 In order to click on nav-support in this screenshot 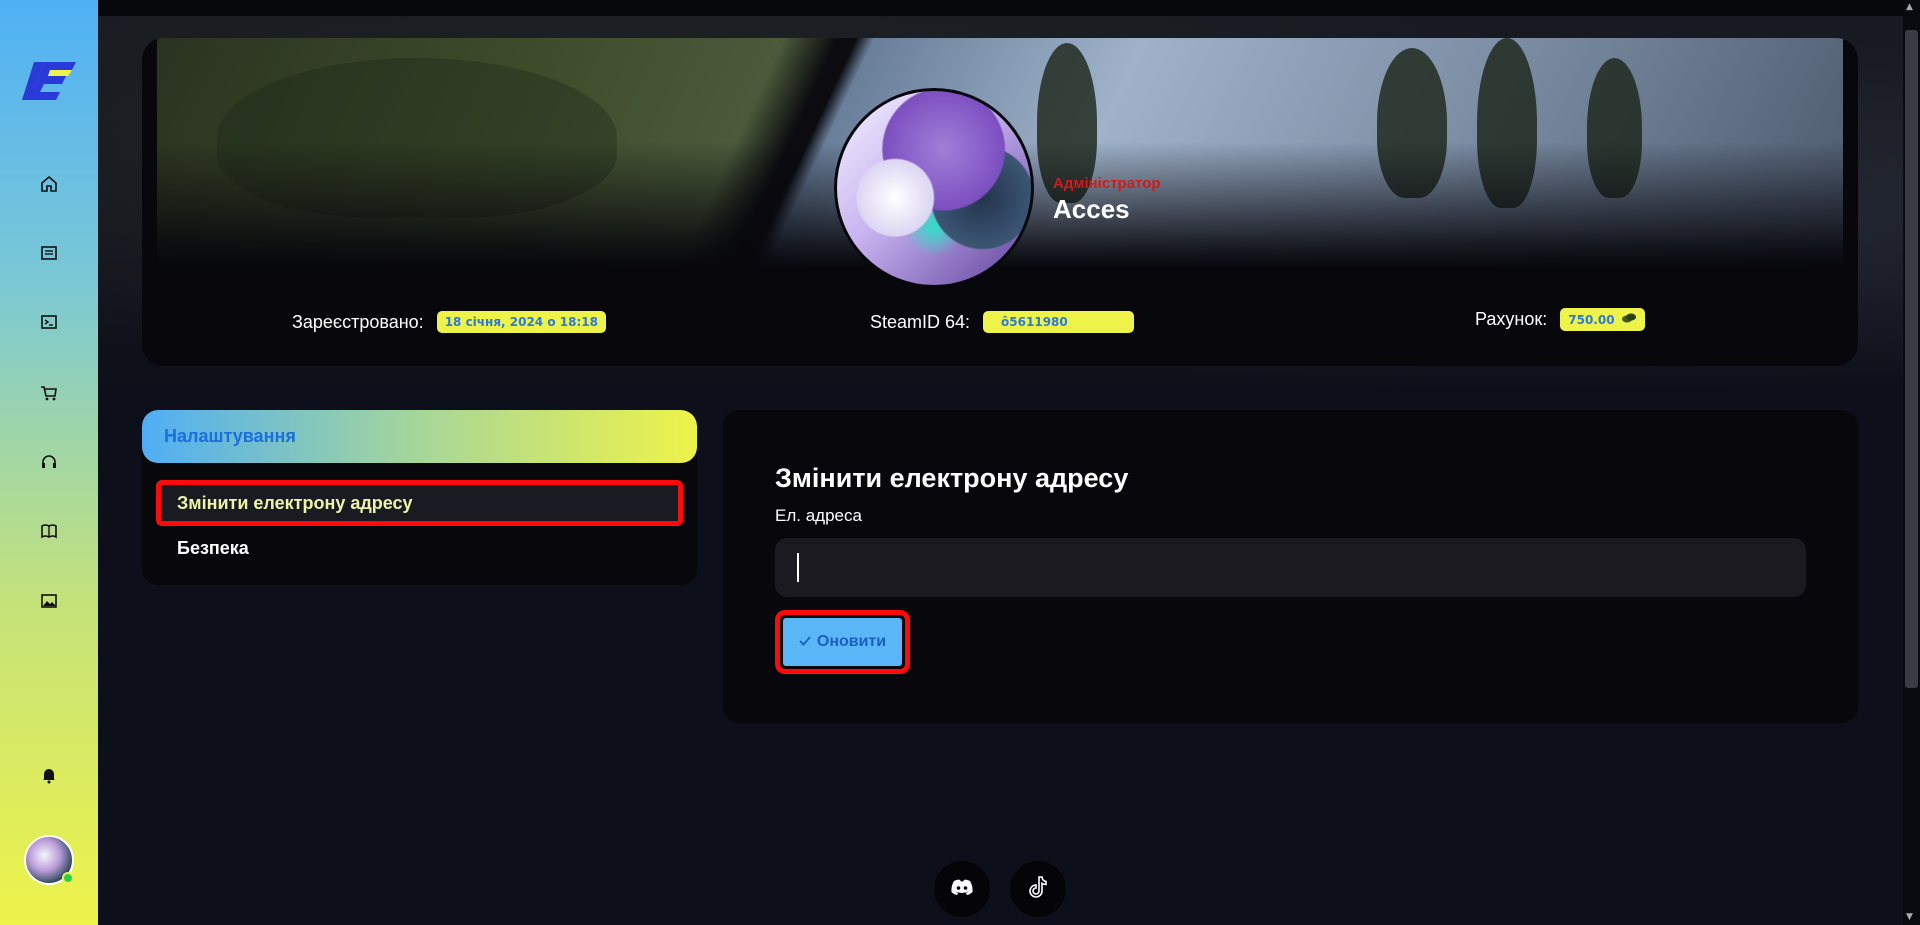, I will do `click(49, 464)`.